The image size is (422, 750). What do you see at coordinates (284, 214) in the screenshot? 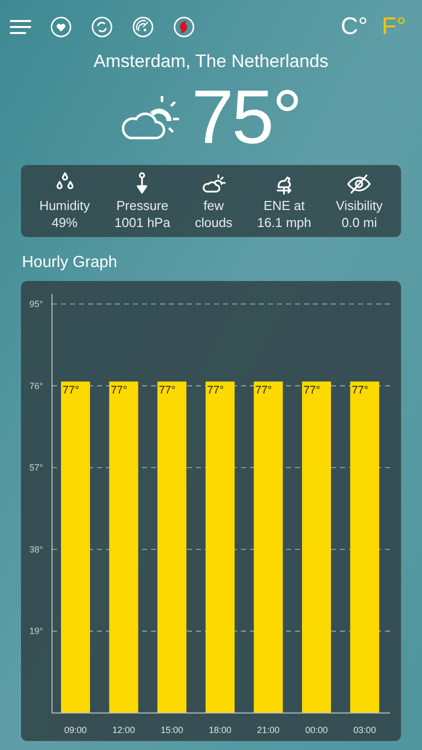
I see `condition-label: ENE at 16.1 mph` at bounding box center [284, 214].